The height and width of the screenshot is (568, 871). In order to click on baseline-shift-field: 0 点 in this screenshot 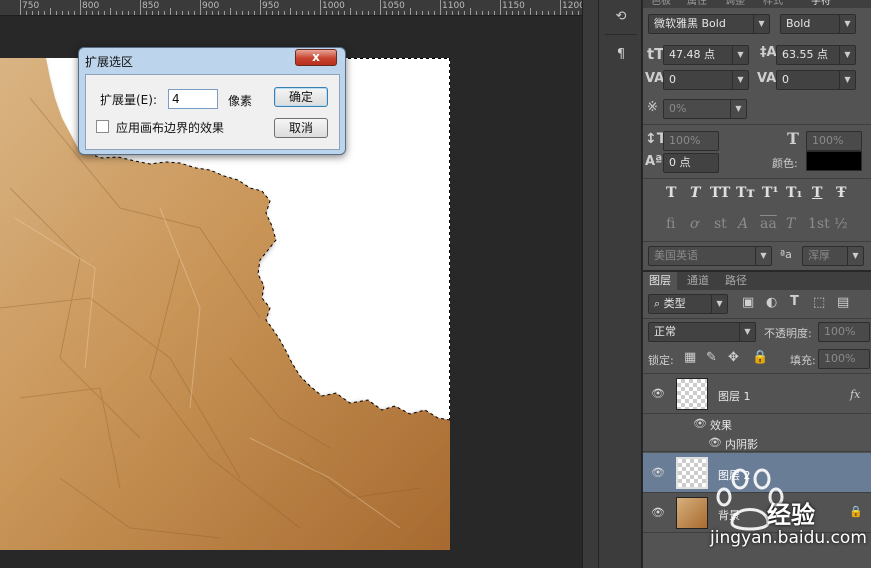, I will do `click(691, 163)`.